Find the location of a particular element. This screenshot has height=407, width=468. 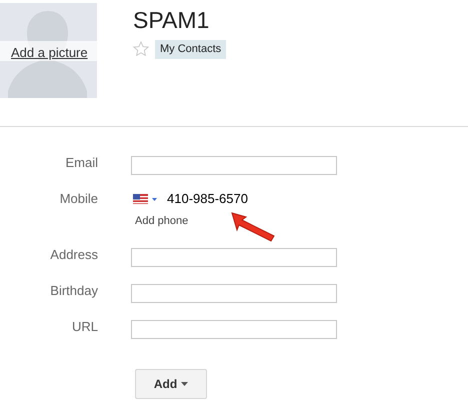

field-label: Address is located at coordinates (73, 255).